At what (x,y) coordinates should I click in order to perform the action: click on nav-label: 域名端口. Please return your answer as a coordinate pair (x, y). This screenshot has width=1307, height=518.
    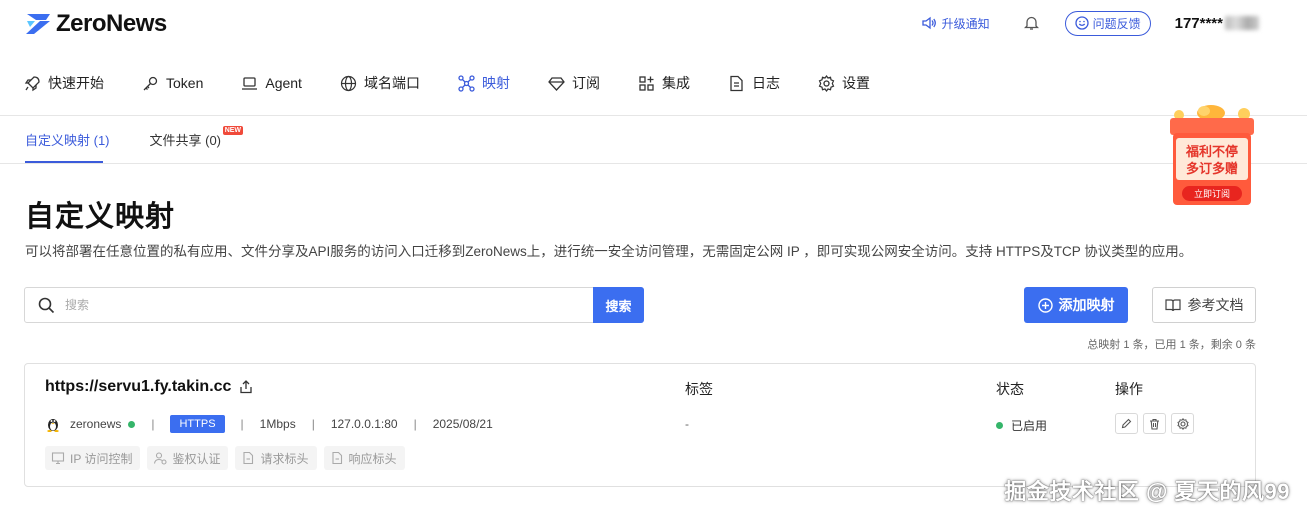
    Looking at the image, I should click on (391, 83).